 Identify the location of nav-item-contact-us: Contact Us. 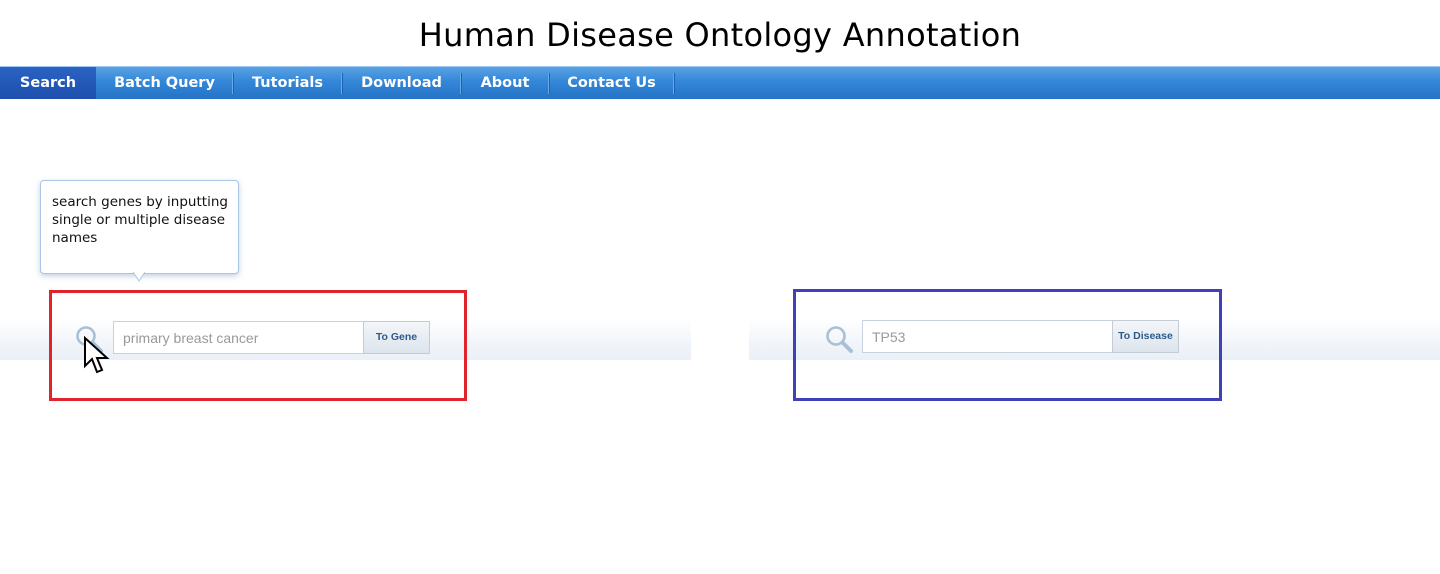
(611, 83).